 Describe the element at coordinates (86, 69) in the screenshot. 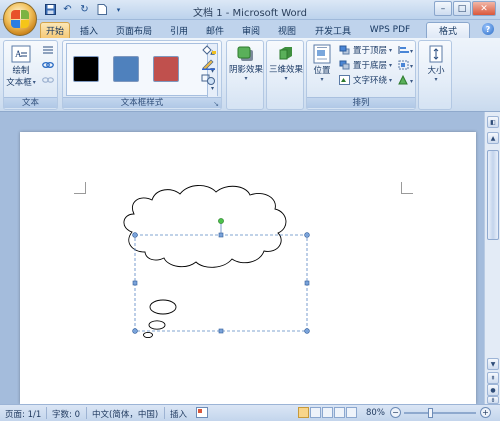

I see `style-swatch-black` at that location.